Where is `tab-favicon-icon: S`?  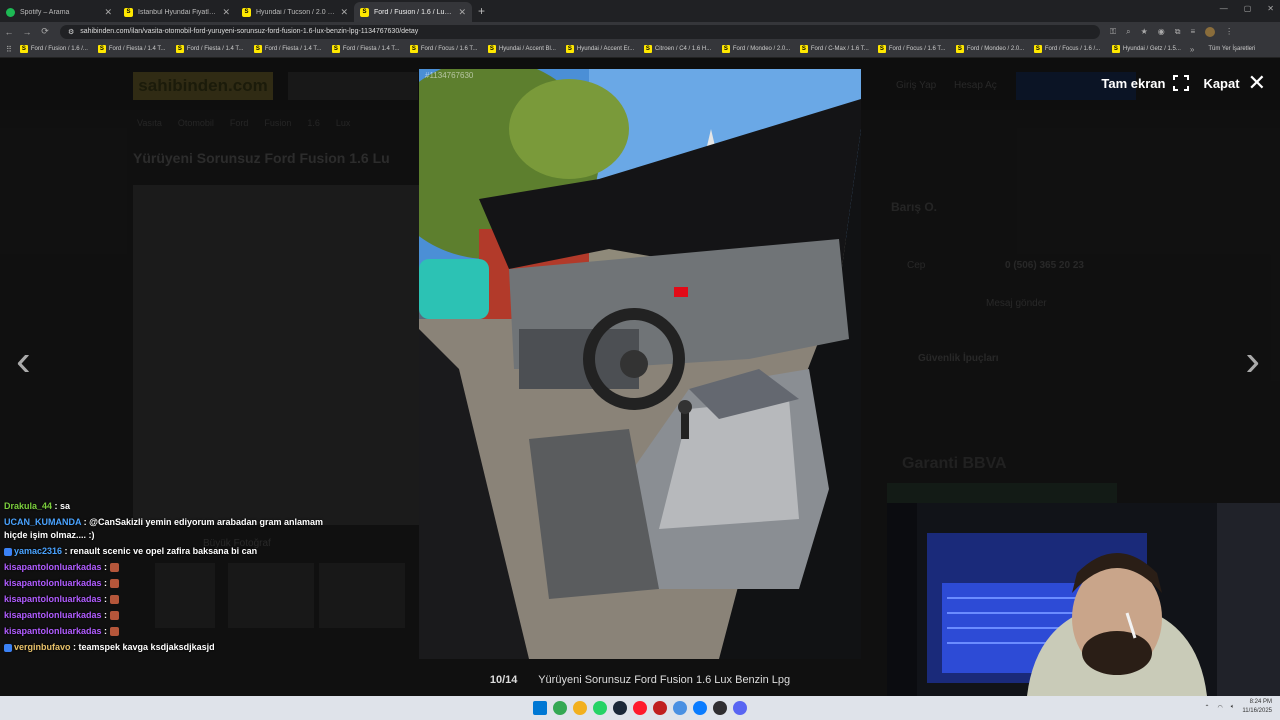 tab-favicon-icon: S is located at coordinates (364, 12).